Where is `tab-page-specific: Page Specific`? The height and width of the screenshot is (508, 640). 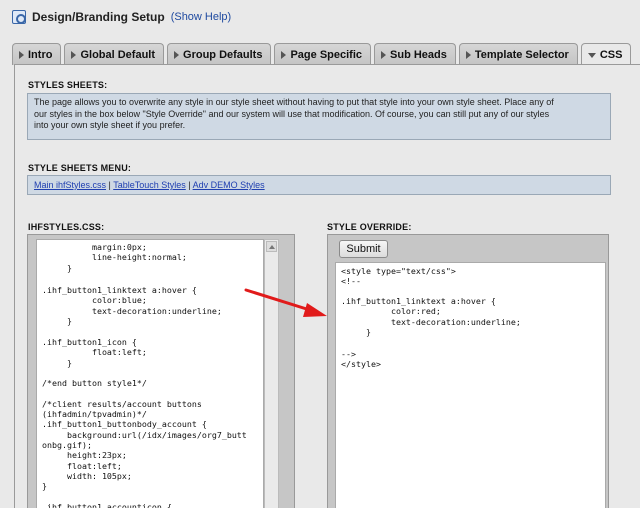 tab-page-specific: Page Specific is located at coordinates (323, 54).